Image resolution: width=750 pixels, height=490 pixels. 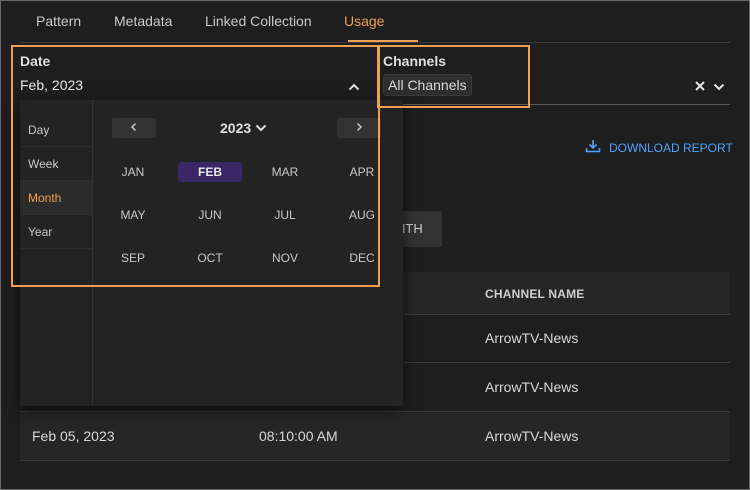 I want to click on granularity-list: Day Week Month Year, so click(x=56, y=178).